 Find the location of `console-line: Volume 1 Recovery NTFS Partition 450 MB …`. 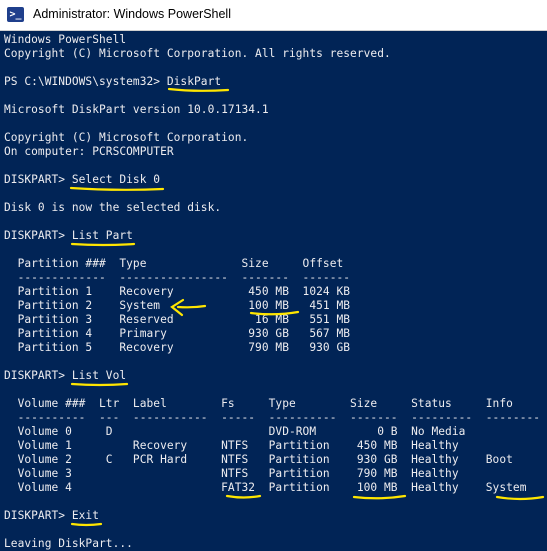

console-line: Volume 1 Recovery NTFS Partition 450 MB … is located at coordinates (231, 445).